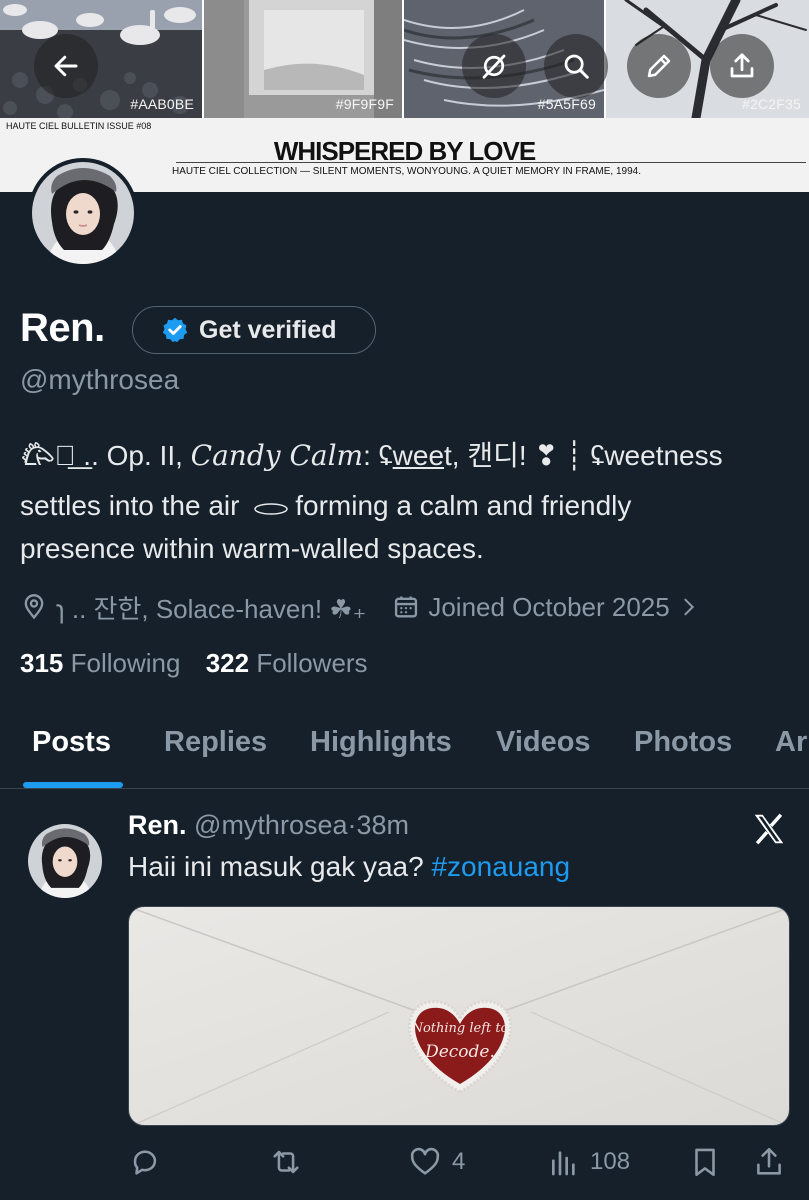  I want to click on followers-link: 322 Followers, so click(287, 663).